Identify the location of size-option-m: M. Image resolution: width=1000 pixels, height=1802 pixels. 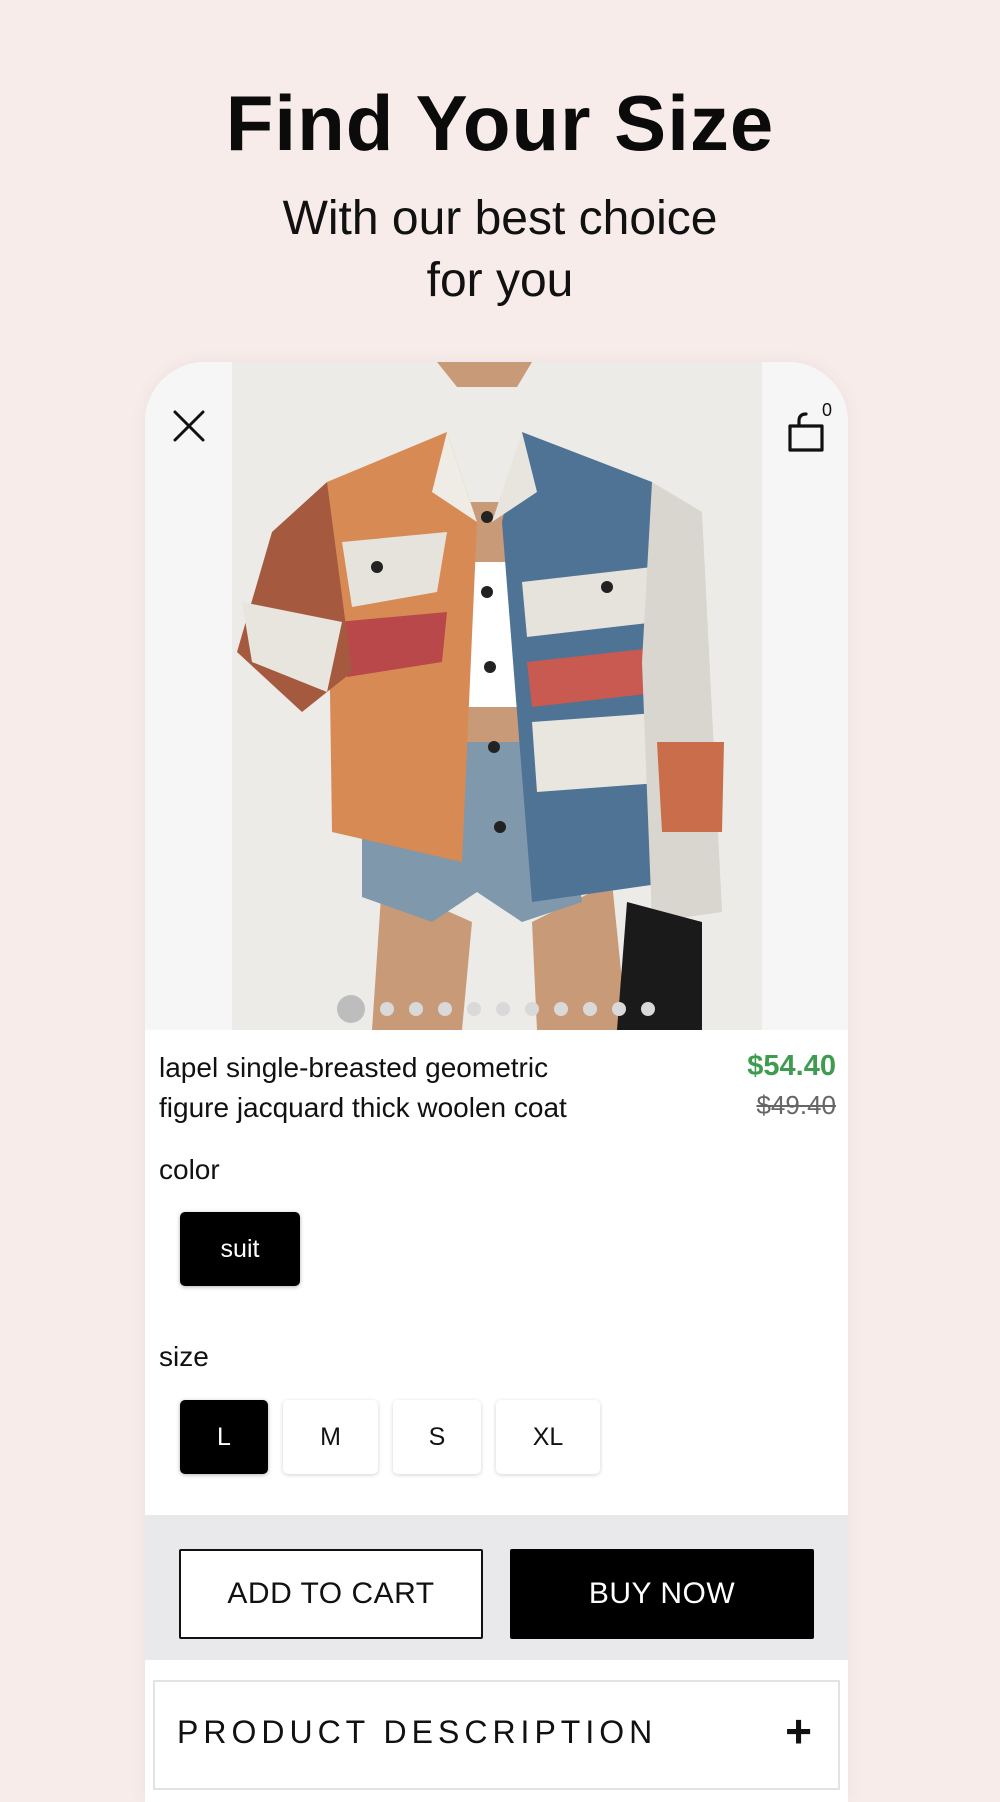
(330, 1437).